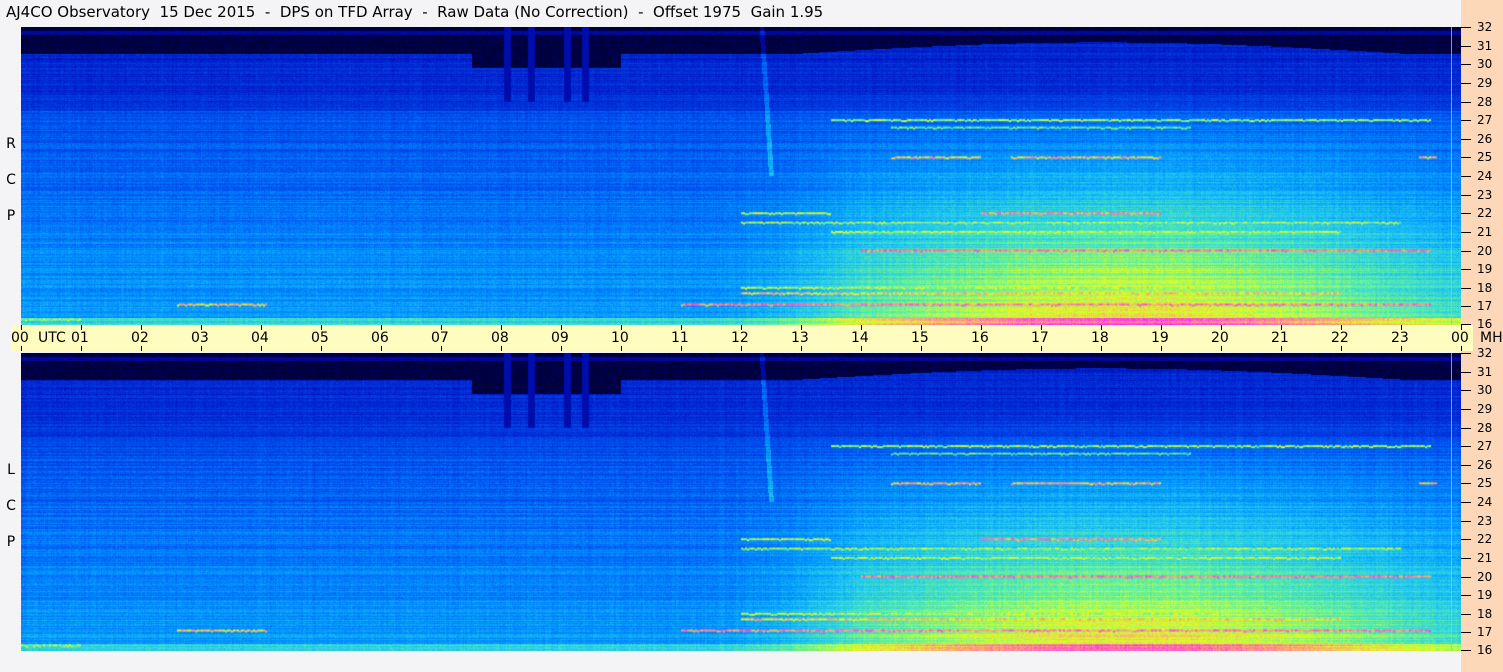  I want to click on x-tick-label: 19, so click(1160, 338).